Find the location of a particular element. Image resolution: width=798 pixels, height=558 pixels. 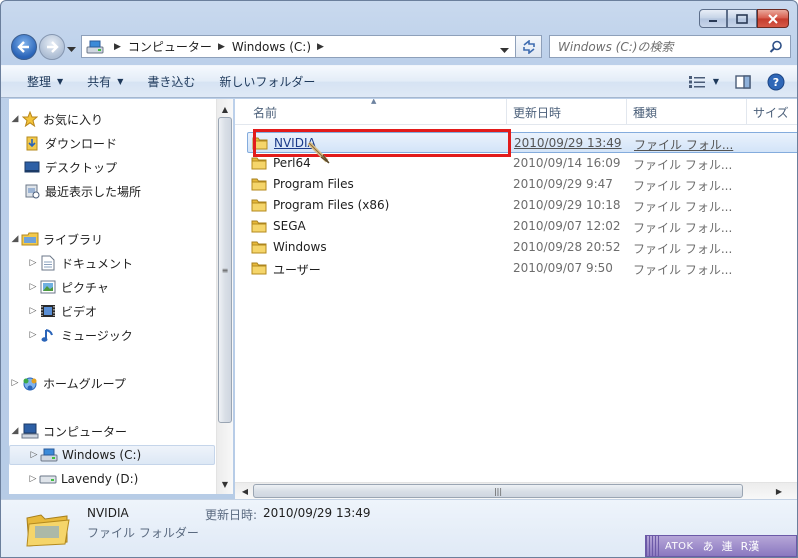

view-options-button: ▼ is located at coordinates (703, 81).